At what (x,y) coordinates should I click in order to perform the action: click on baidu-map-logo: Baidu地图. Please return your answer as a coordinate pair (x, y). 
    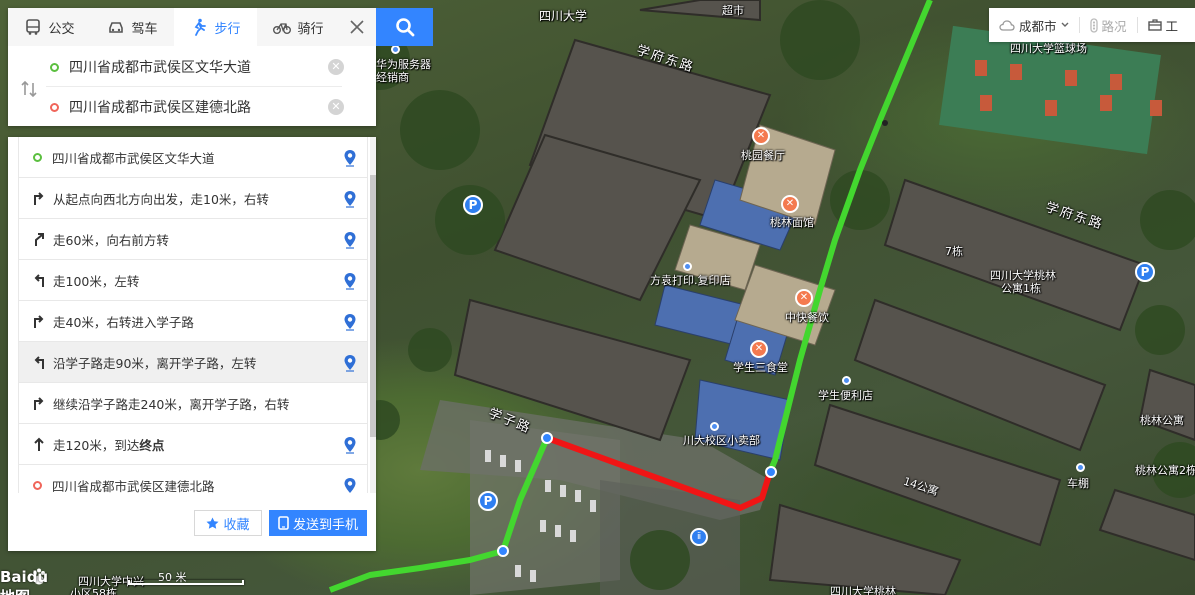
    Looking at the image, I should click on (26, 578).